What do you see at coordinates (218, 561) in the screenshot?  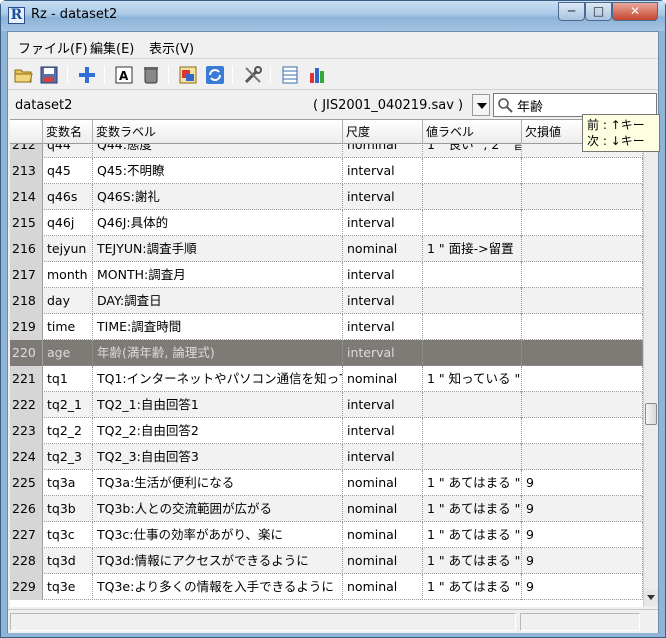 I see `var-label-cell: TQ3d:情報にアクセスができるように` at bounding box center [218, 561].